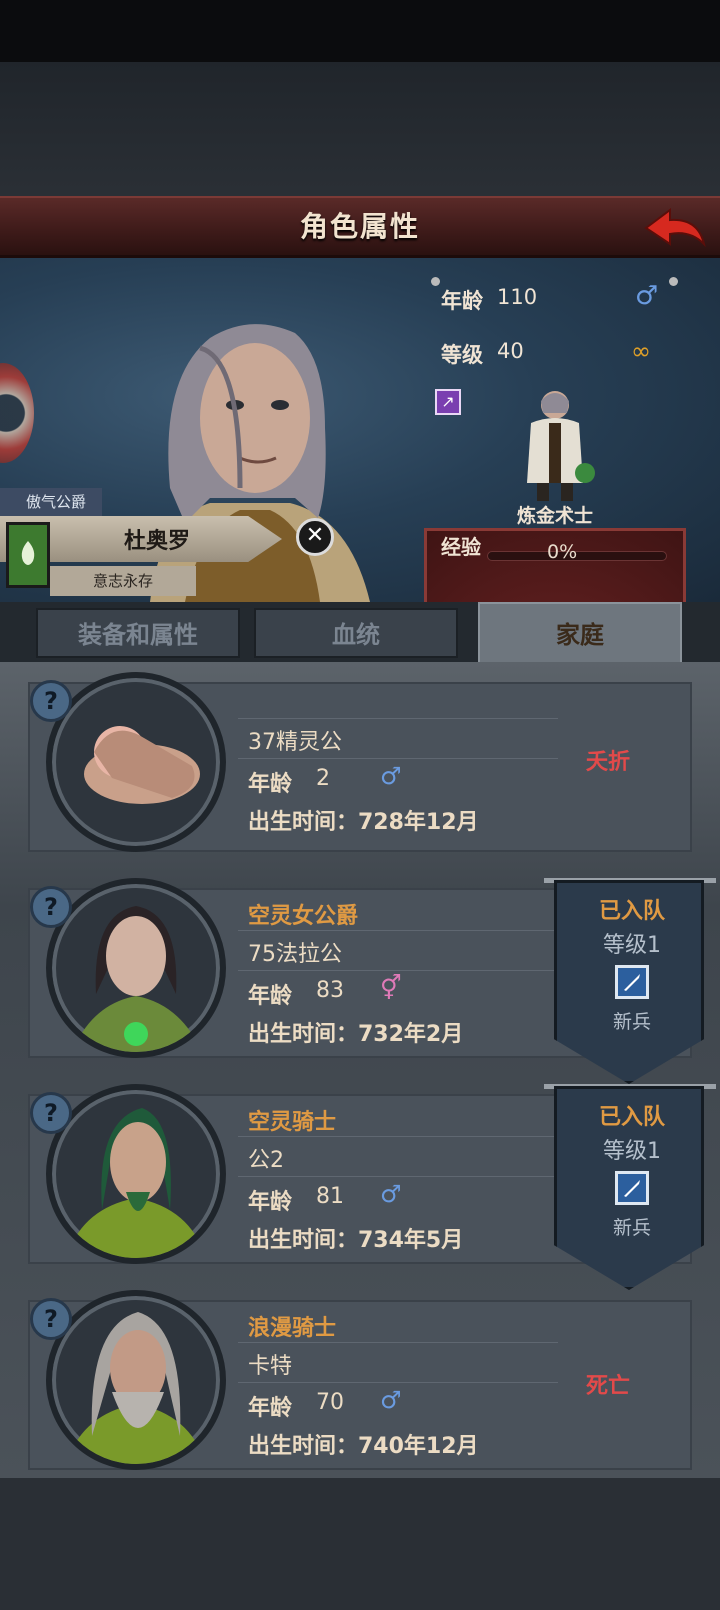  I want to click on female-icon: ⚥, so click(391, 988).